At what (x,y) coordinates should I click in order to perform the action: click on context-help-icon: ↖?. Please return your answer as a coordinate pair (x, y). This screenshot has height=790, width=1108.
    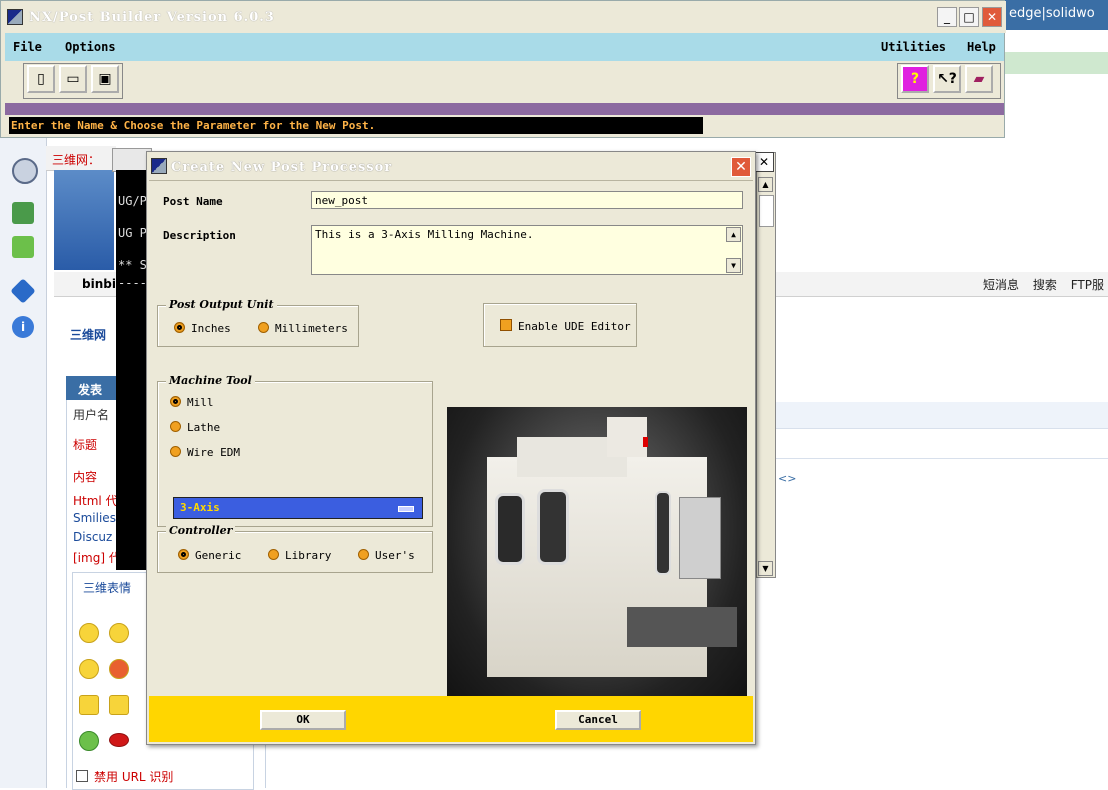
    Looking at the image, I should click on (947, 79).